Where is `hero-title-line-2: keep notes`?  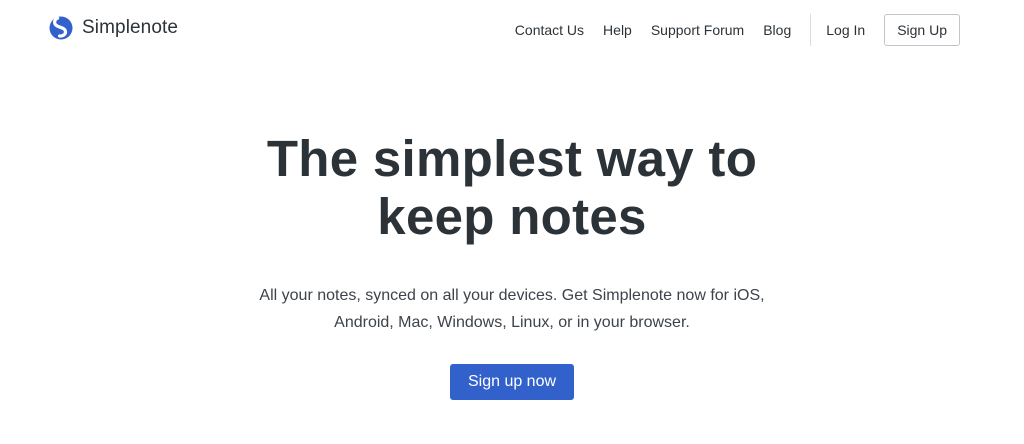 hero-title-line-2: keep notes is located at coordinates (512, 216).